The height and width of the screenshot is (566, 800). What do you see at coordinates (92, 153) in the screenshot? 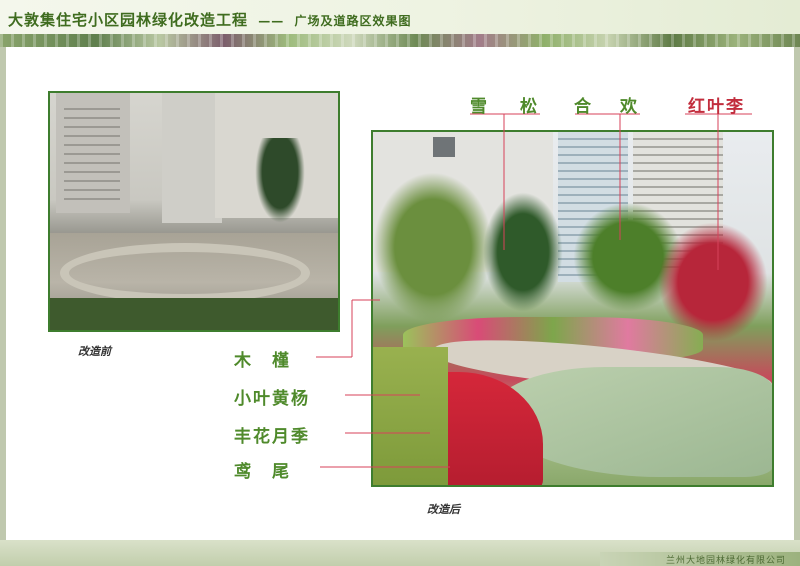
I see `building-windows` at bounding box center [92, 153].